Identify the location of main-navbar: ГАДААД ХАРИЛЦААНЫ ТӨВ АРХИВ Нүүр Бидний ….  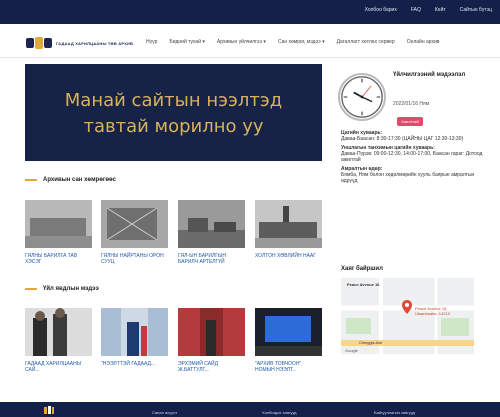
(250, 43).